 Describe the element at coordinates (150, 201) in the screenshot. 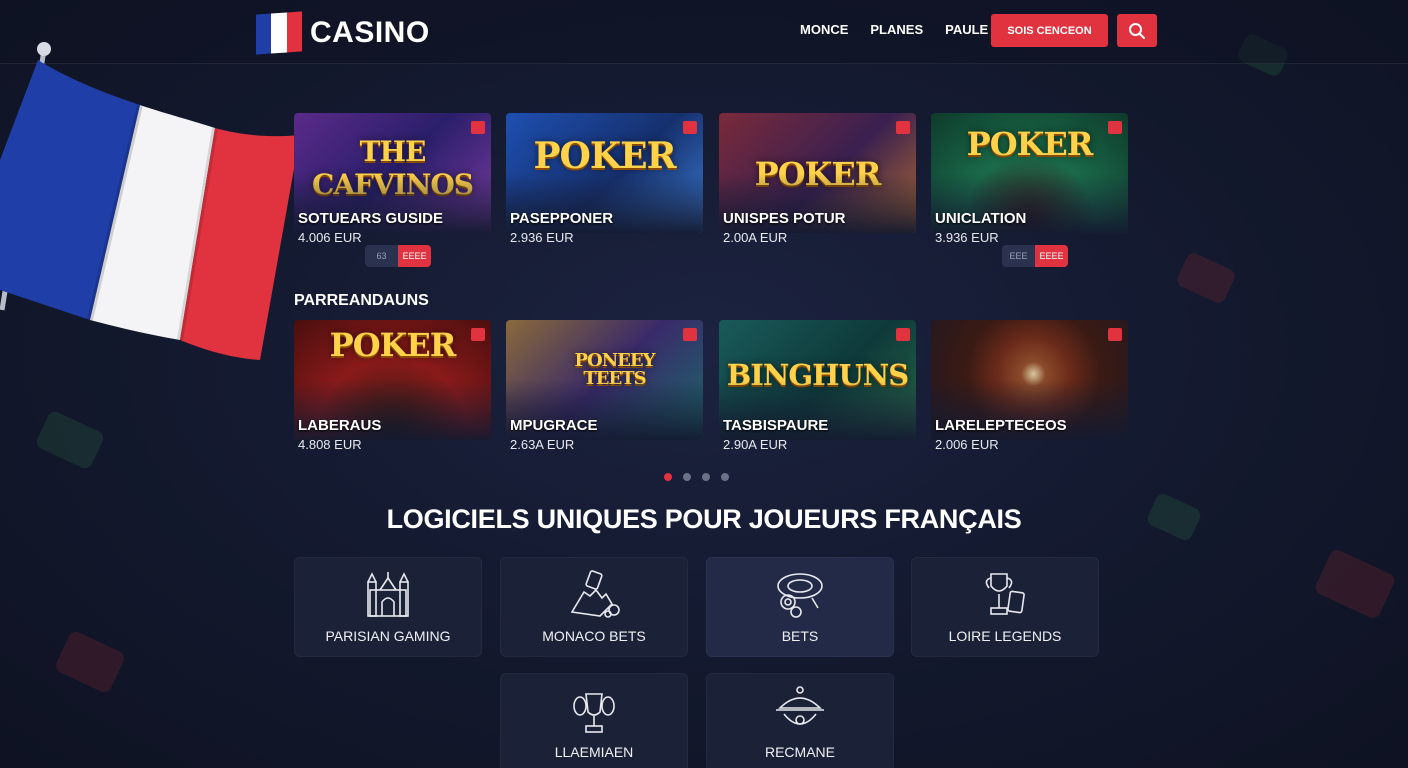

I see `french-flag-banner` at that location.